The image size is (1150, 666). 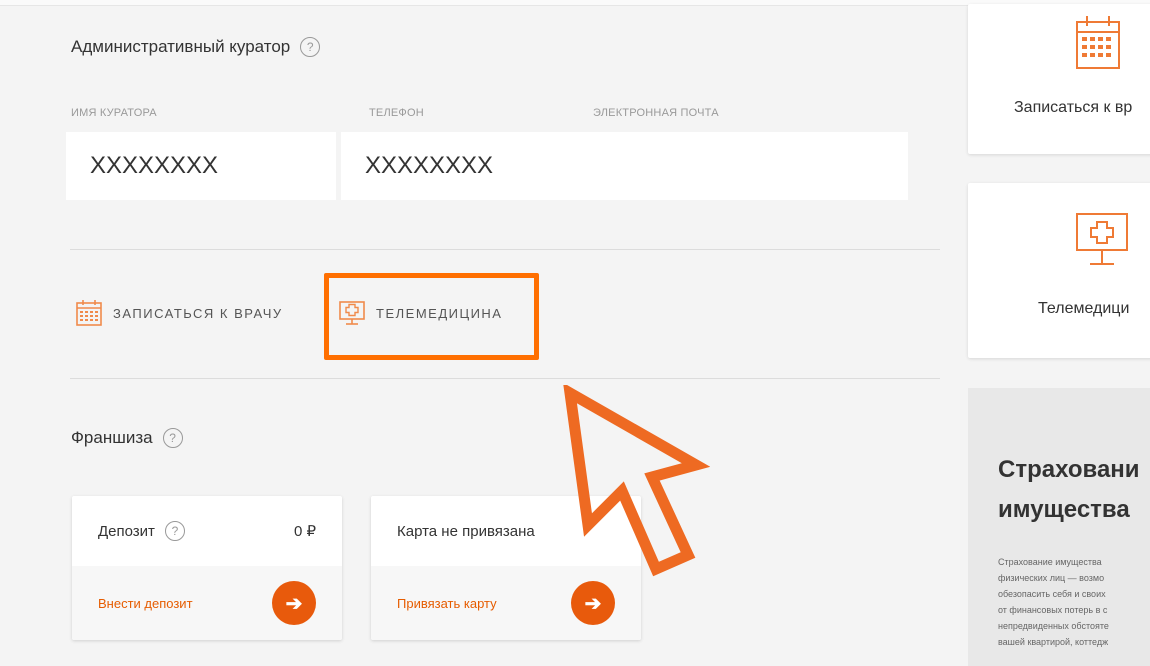 I want to click on telemedicine-highlight-frame, so click(x=431, y=316).